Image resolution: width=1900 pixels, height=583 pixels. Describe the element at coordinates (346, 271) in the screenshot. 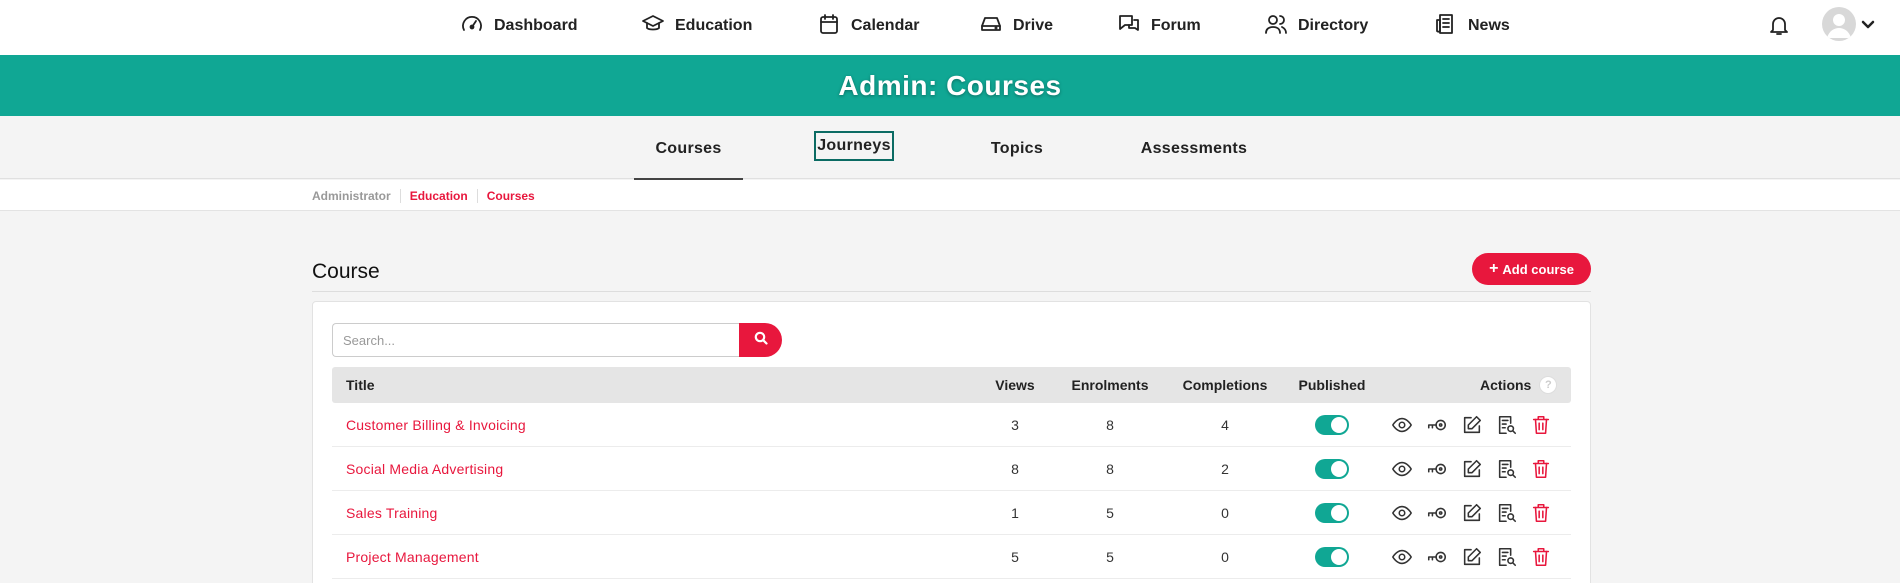

I see `section-title: Course` at that location.